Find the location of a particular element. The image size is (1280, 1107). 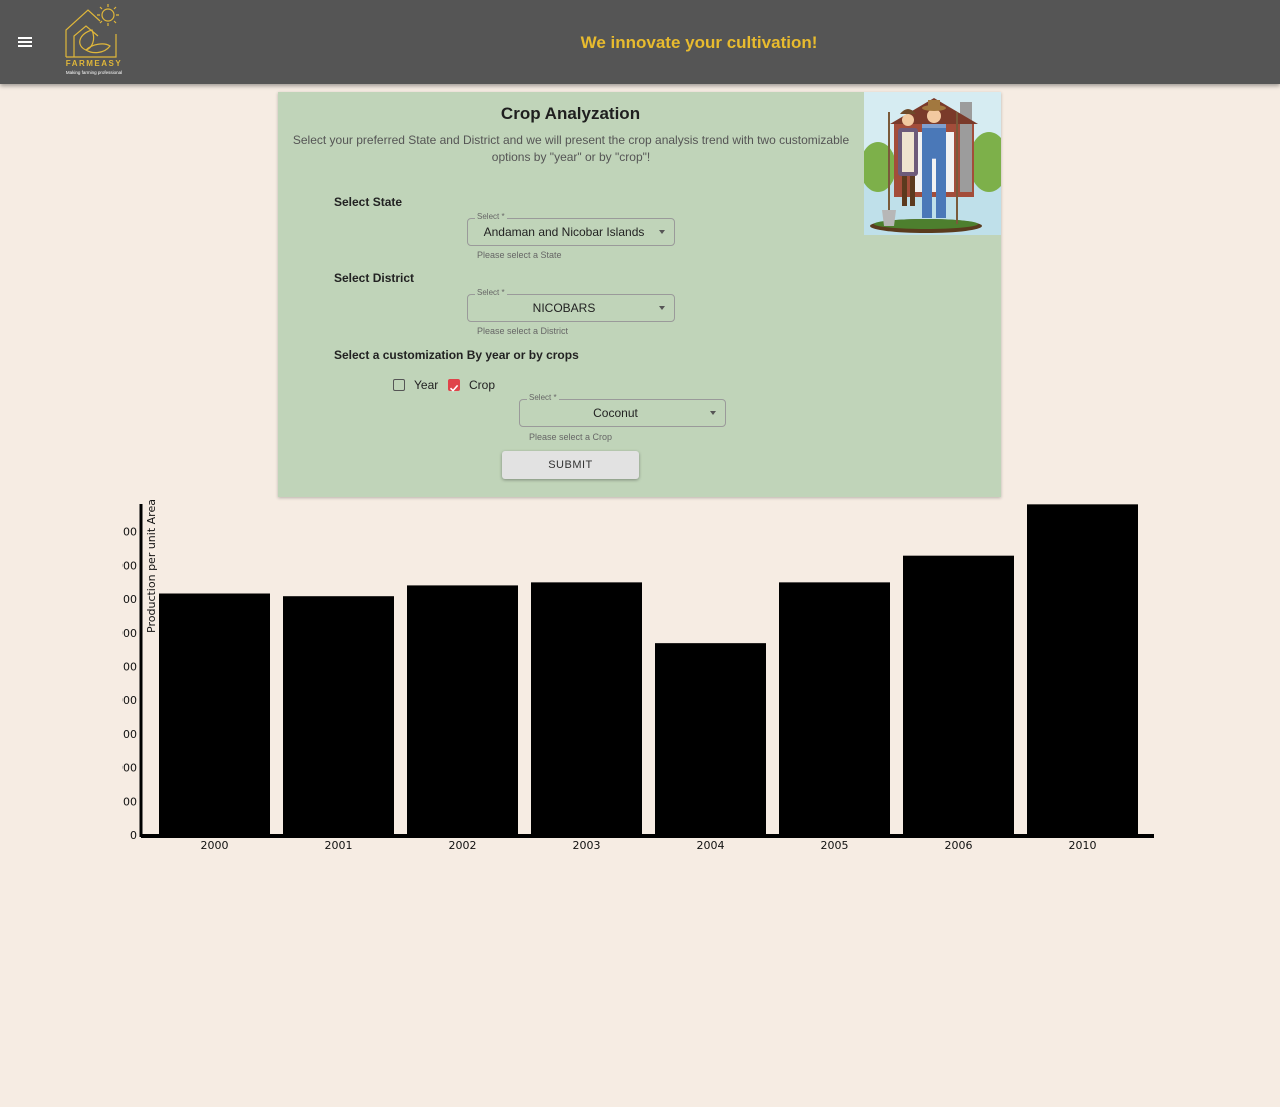

x-tick-label-2002: 2002 is located at coordinates (463, 845).